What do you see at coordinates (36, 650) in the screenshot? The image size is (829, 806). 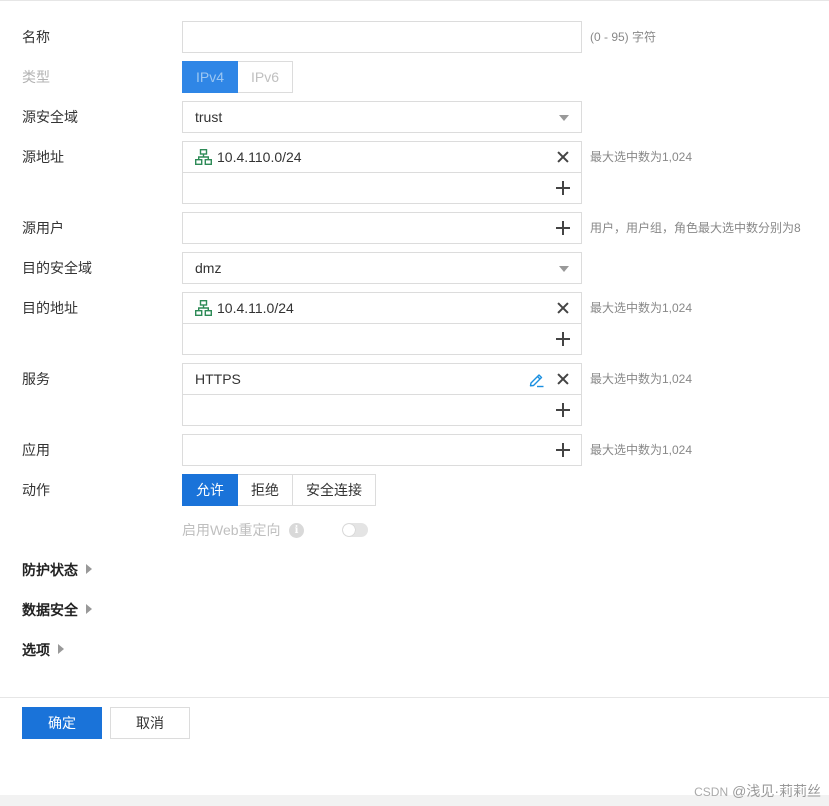 I see `section-options-label: 选项` at bounding box center [36, 650].